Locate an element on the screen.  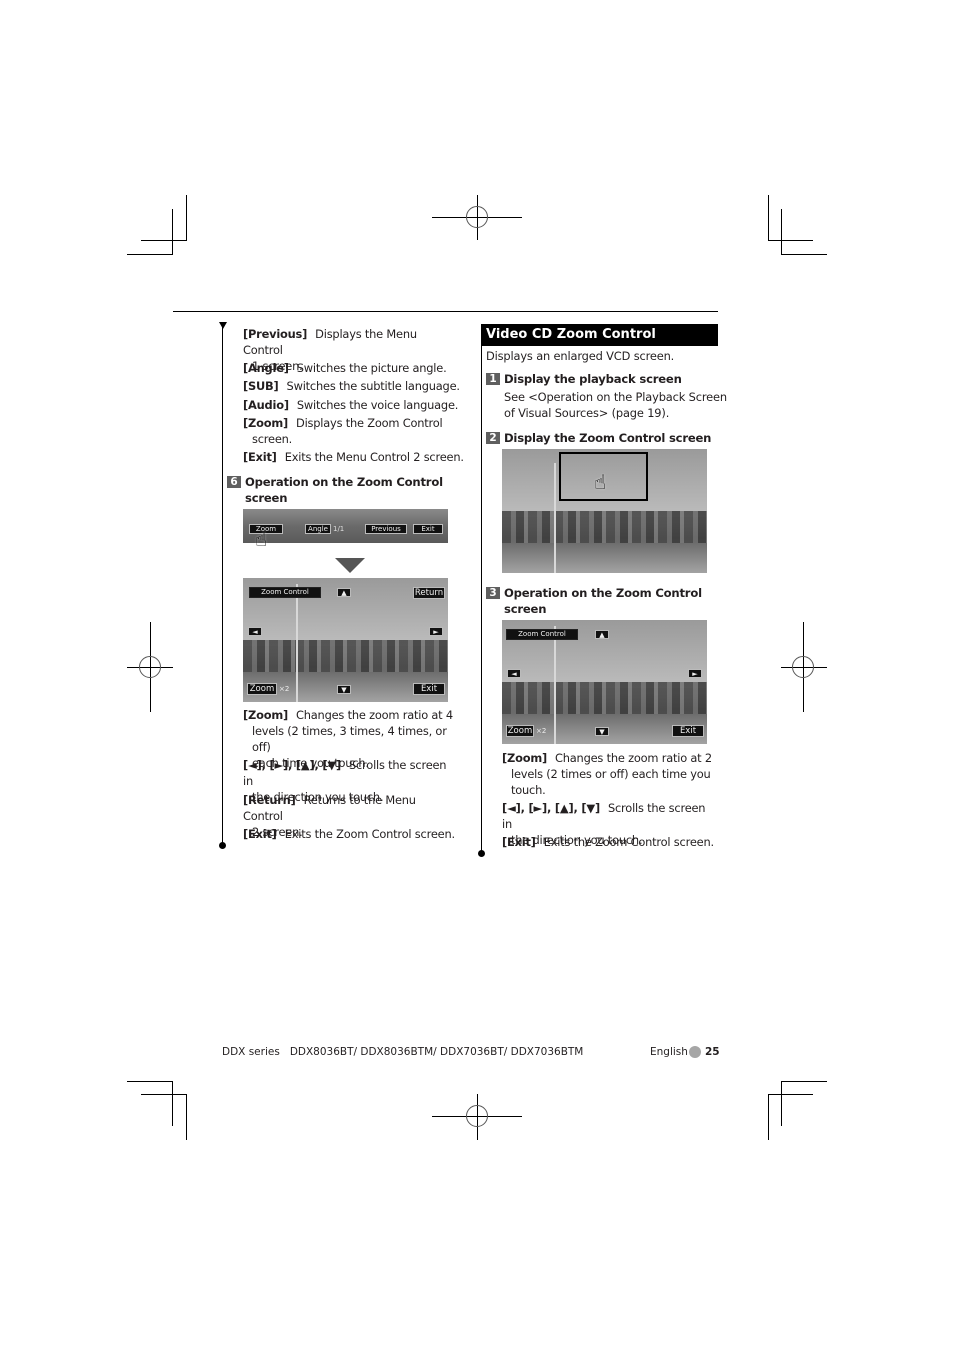
zoom-control-screenshot-left: Zoom Control ▲ Return ◄ ► Zoom ×2 ▼ Exit is located at coordinates (345, 640).